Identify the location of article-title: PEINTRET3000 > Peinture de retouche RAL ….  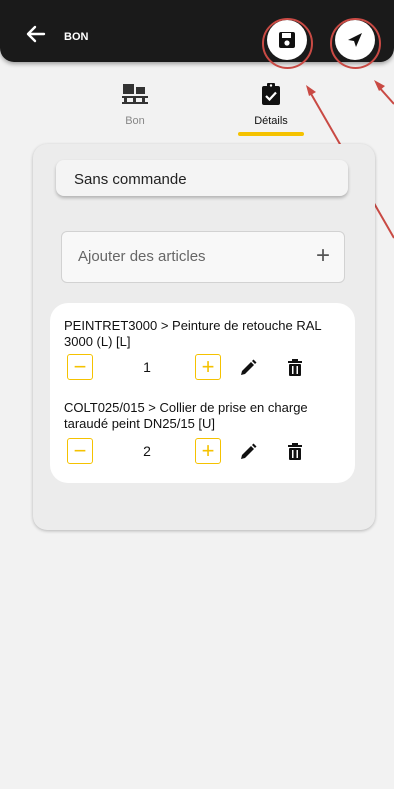
(193, 333).